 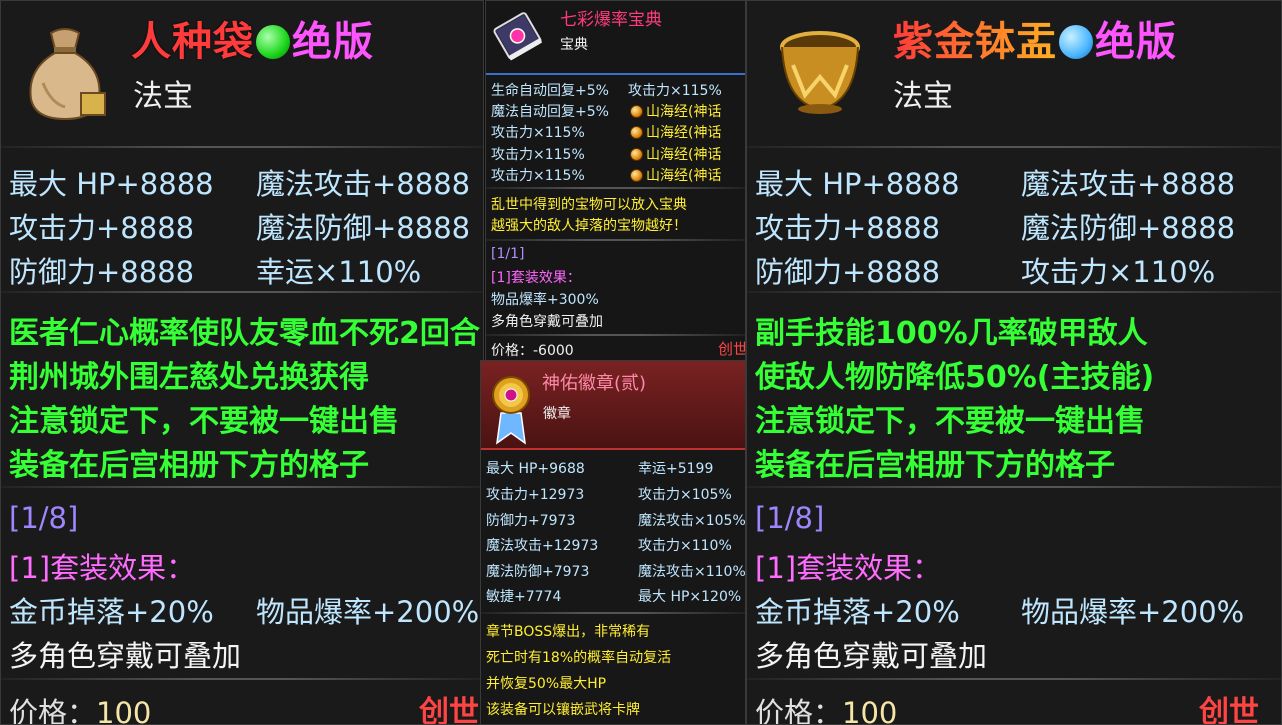 I want to click on golden-bowl-icon, so click(x=820, y=71).